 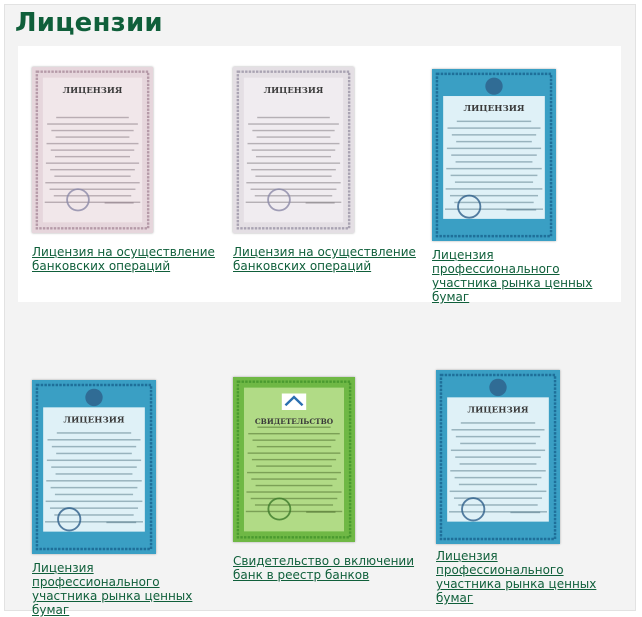 I want to click on license-thumbnail: СВИДЕТЕЛЬСТВО, so click(x=294, y=459).